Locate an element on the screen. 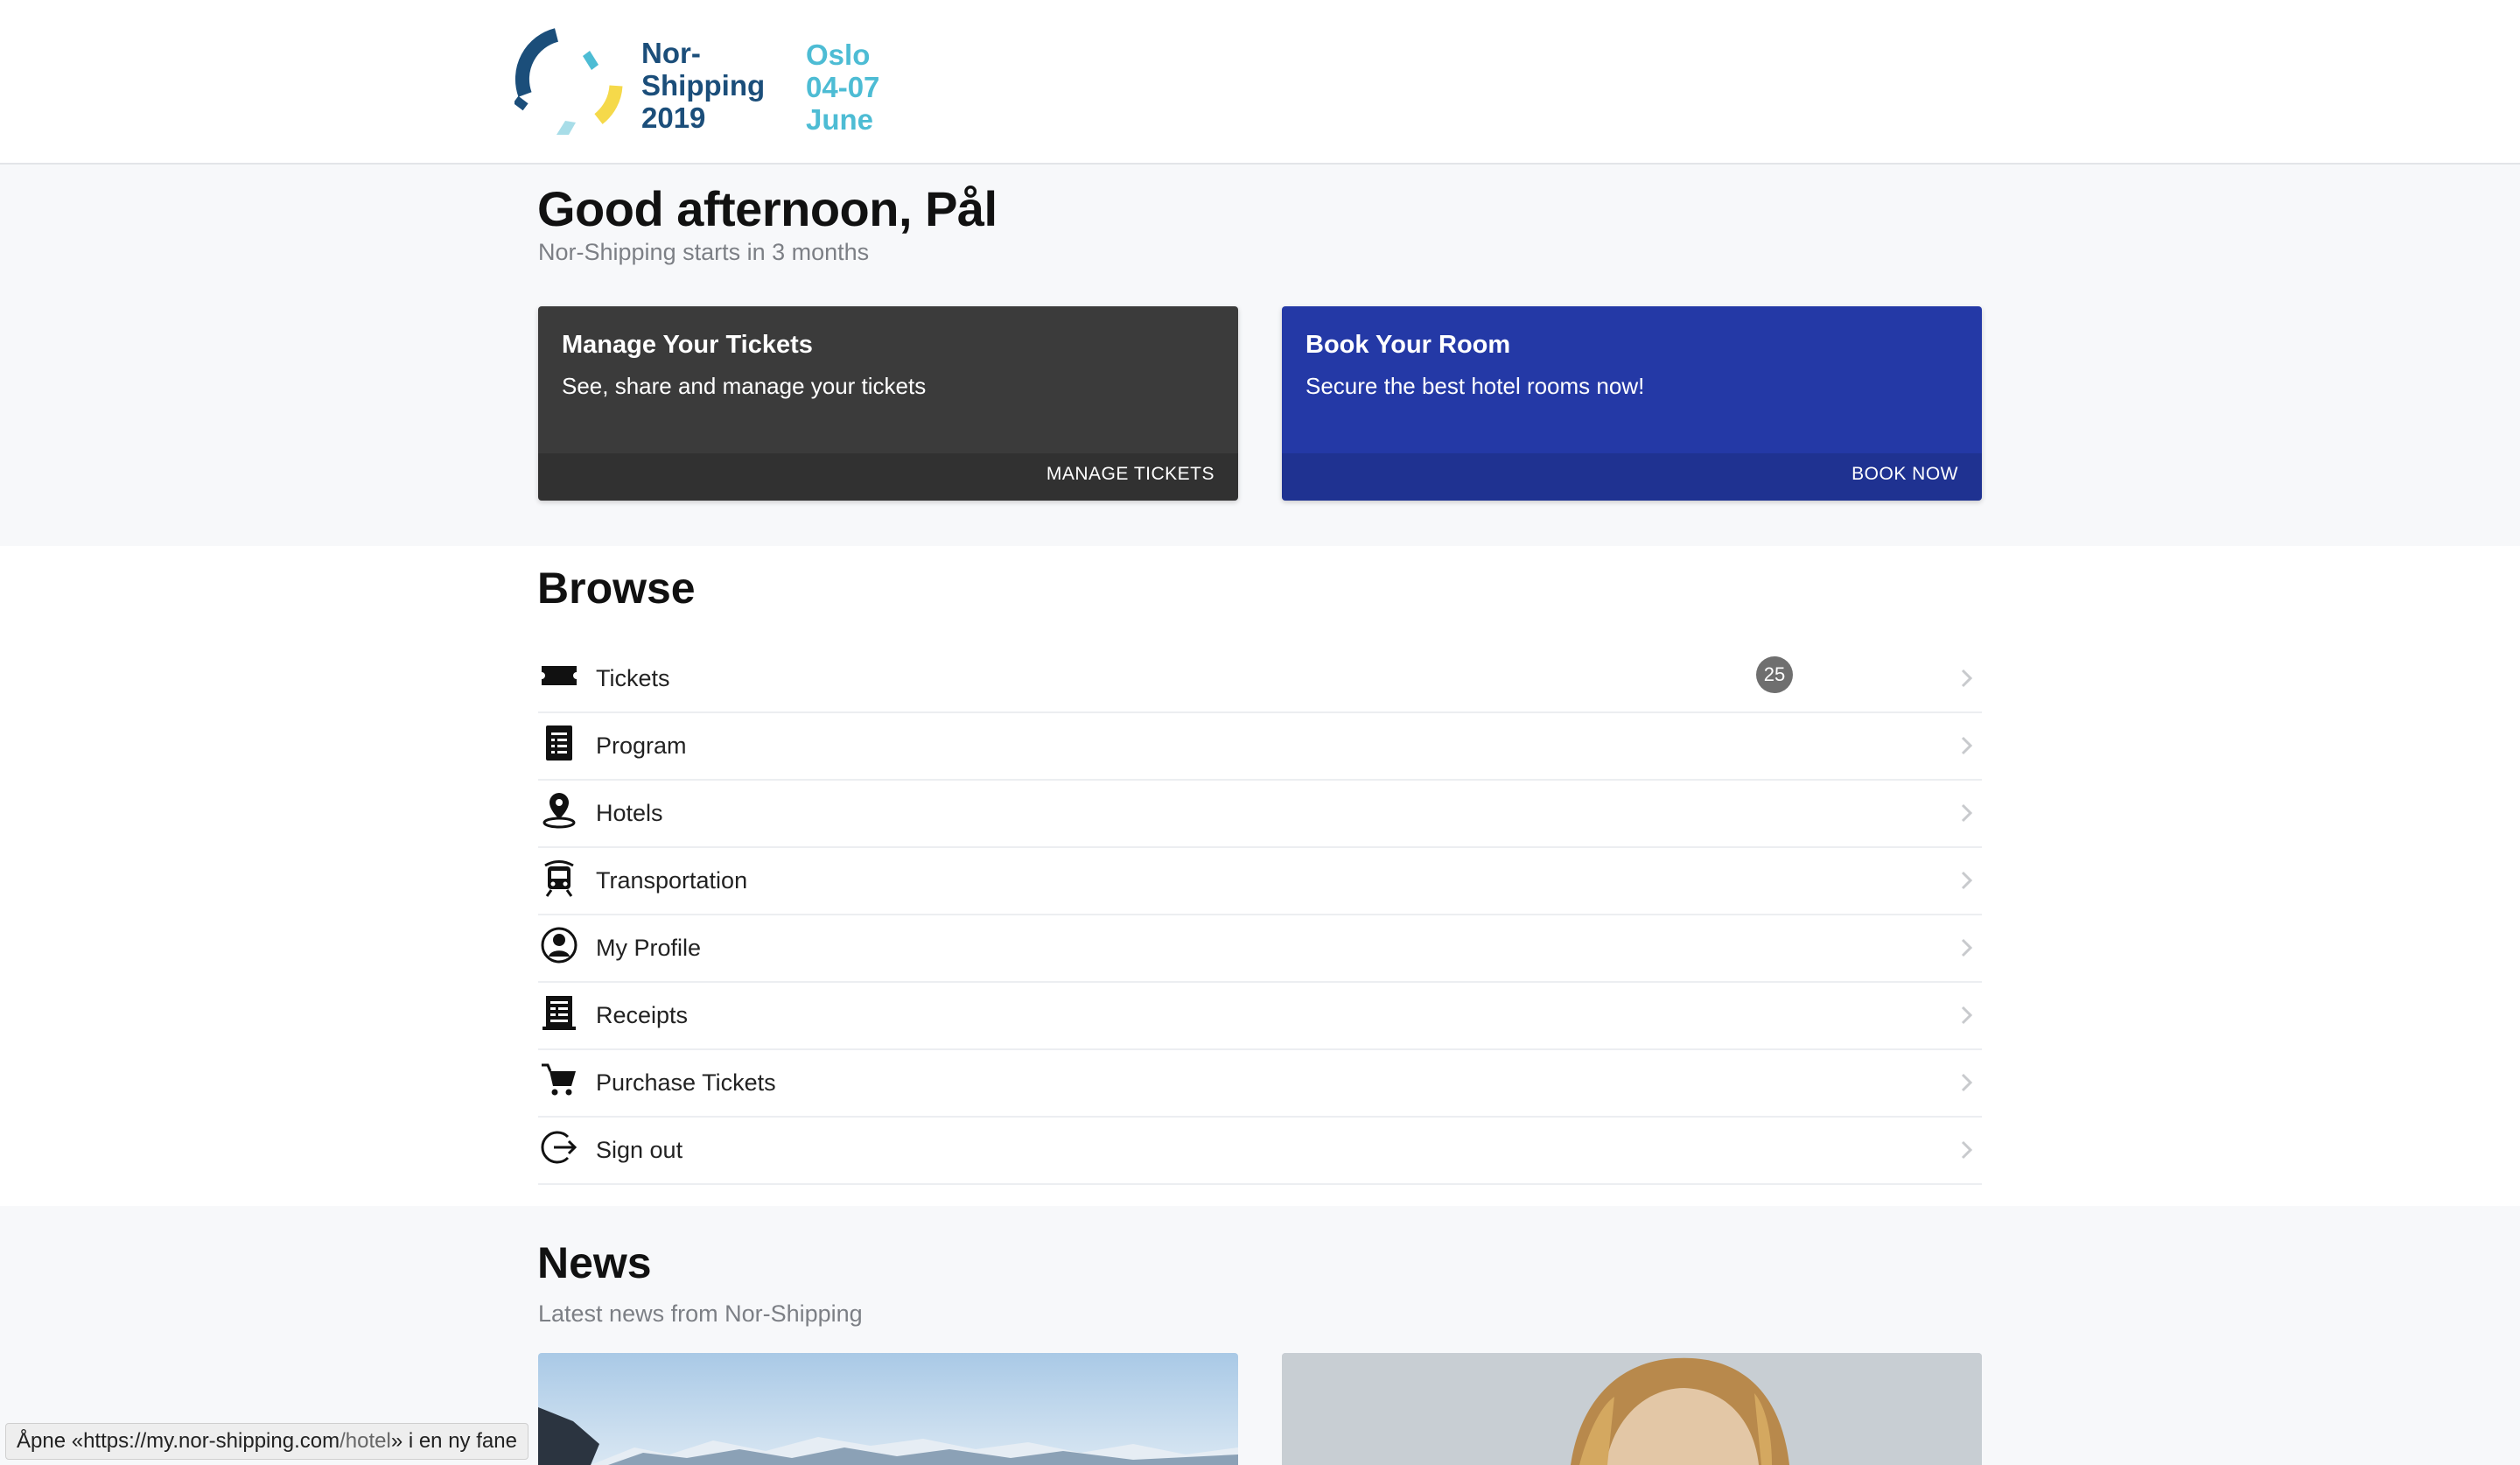  logo-name-line: Shipping is located at coordinates (703, 85).